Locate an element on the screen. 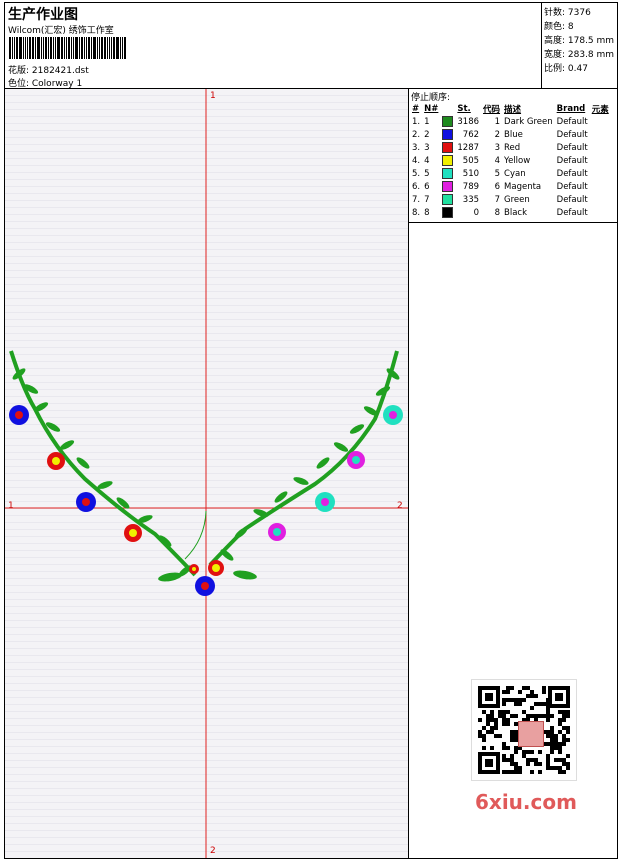 This screenshot has height=861, width=620. vine-connector is located at coordinates (195, 535).